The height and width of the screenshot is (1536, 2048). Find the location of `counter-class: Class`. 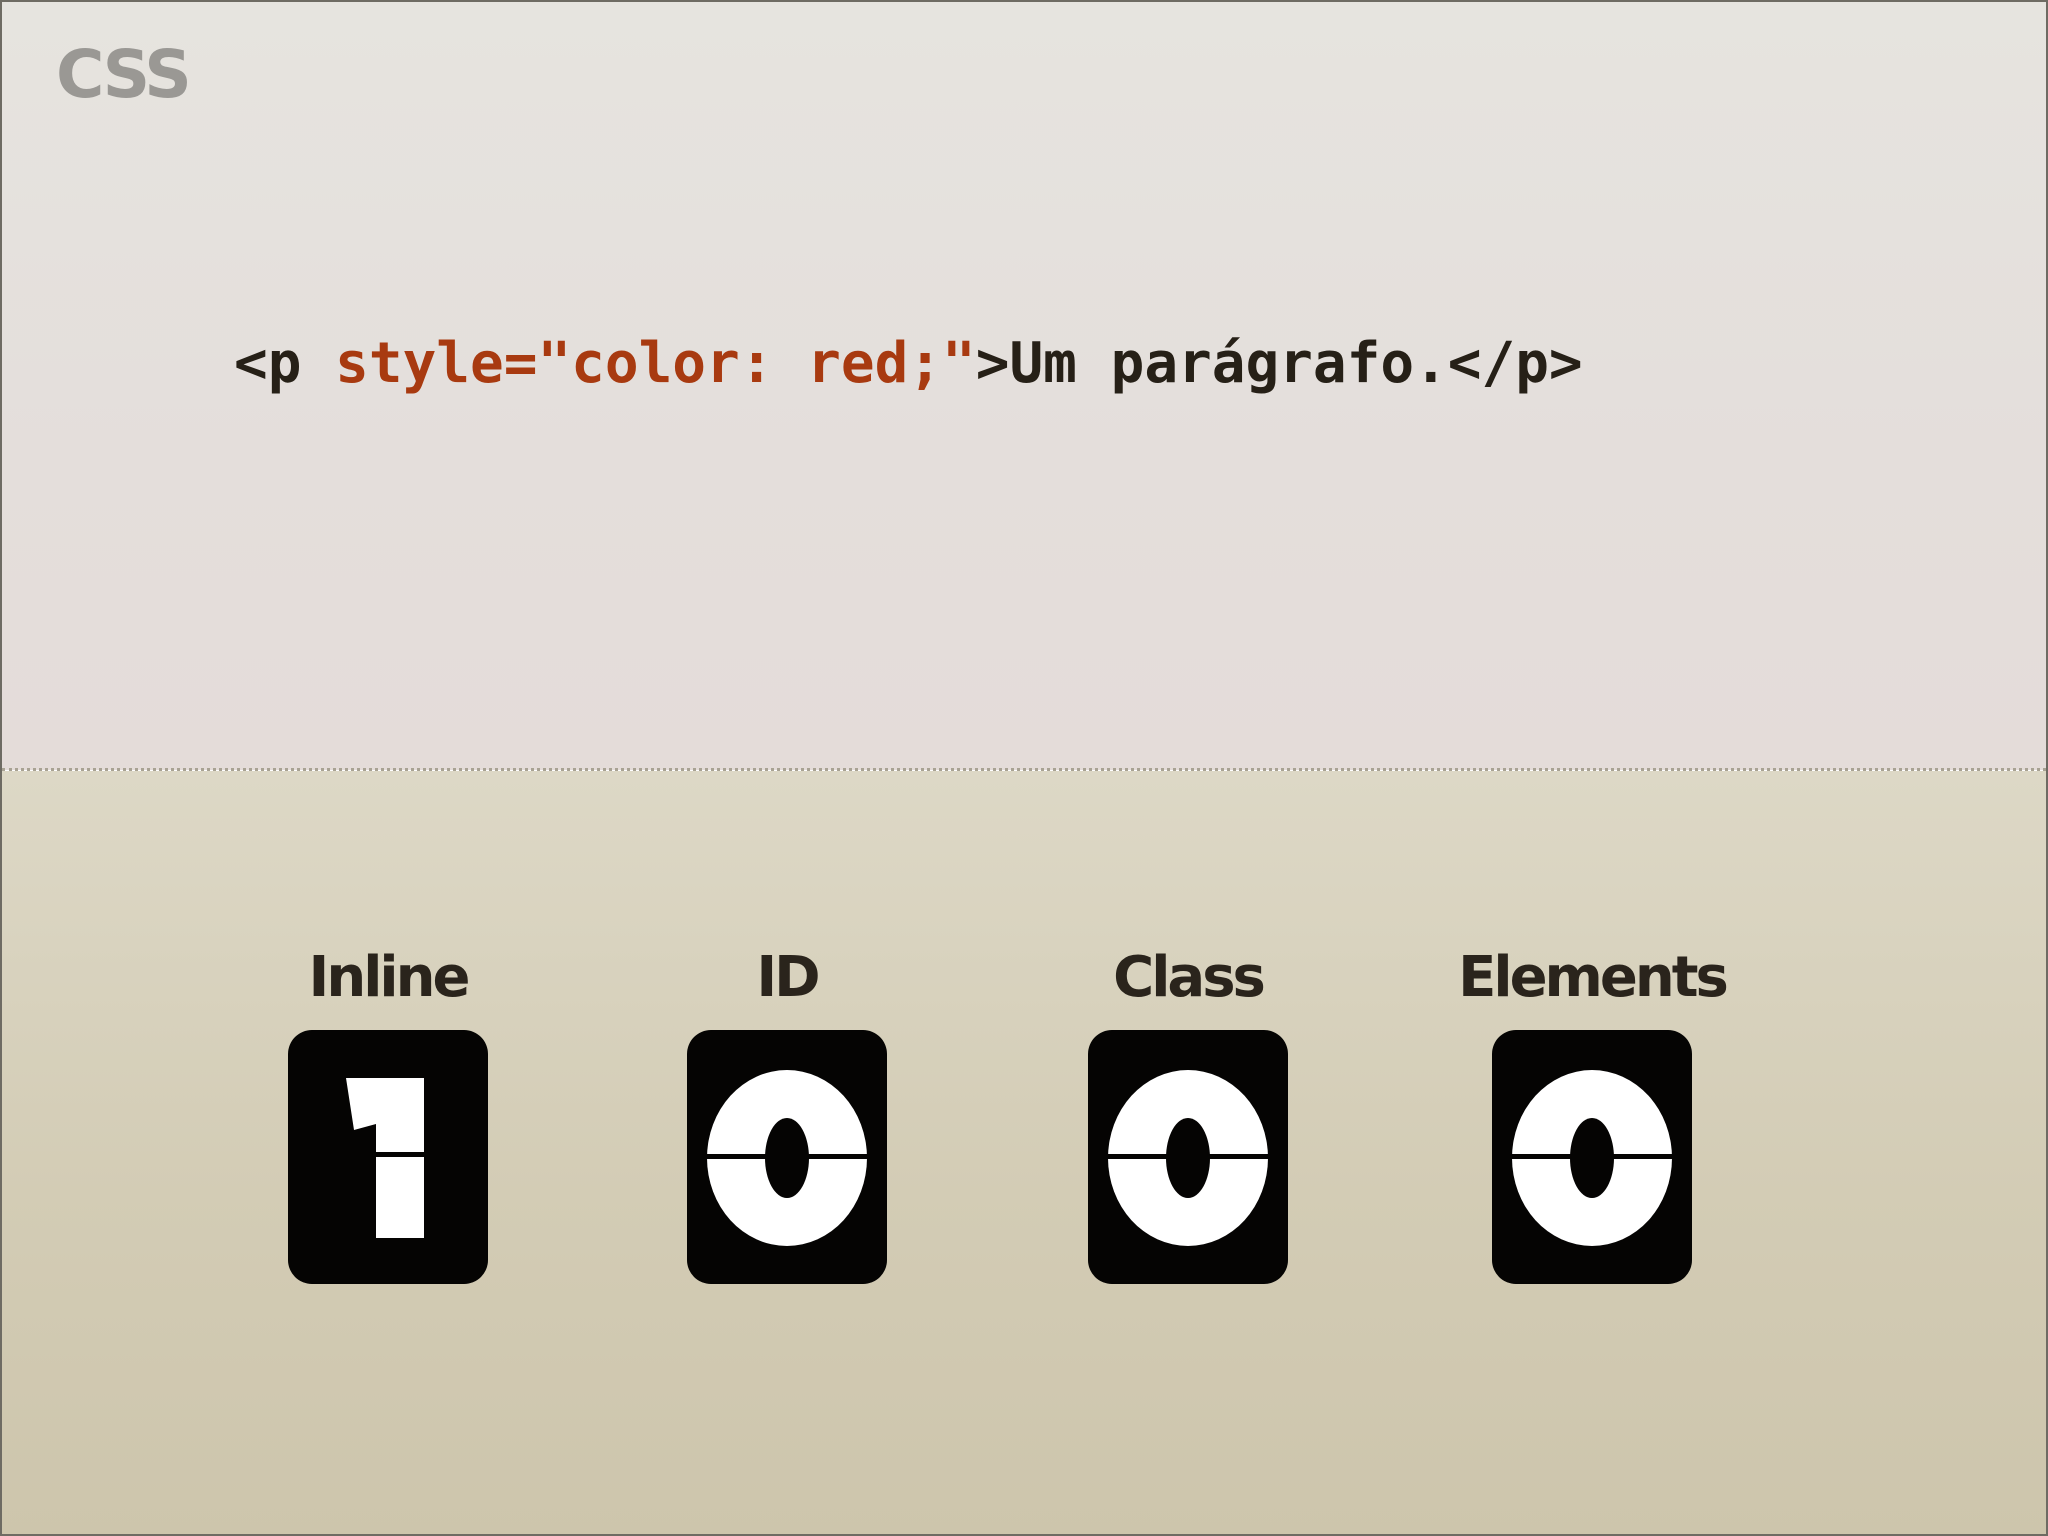

counter-class: Class is located at coordinates (1188, 1117).